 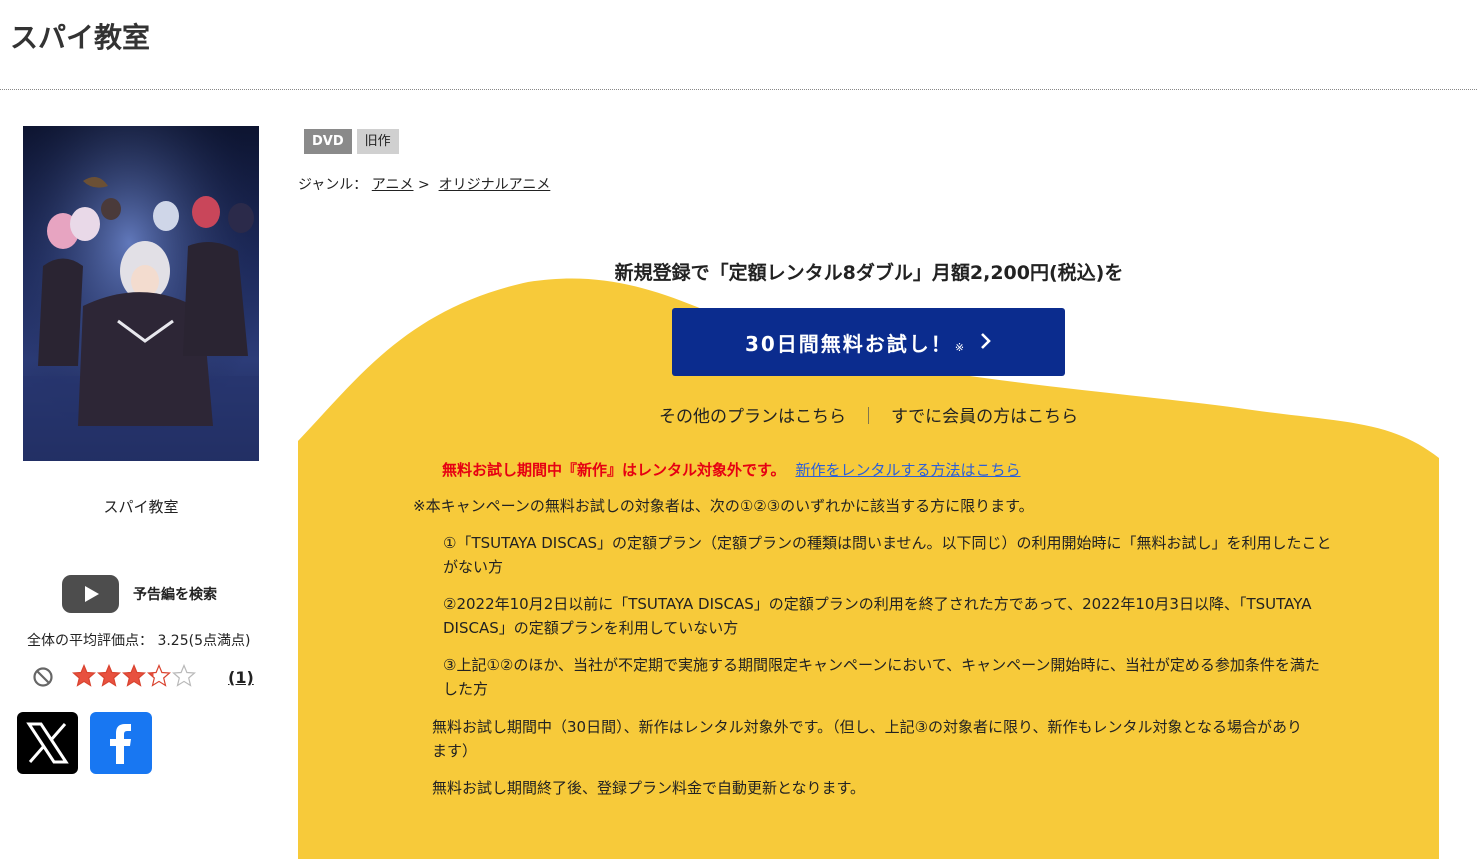 I want to click on trailer-search-label: 予告編を検索, so click(x=175, y=595).